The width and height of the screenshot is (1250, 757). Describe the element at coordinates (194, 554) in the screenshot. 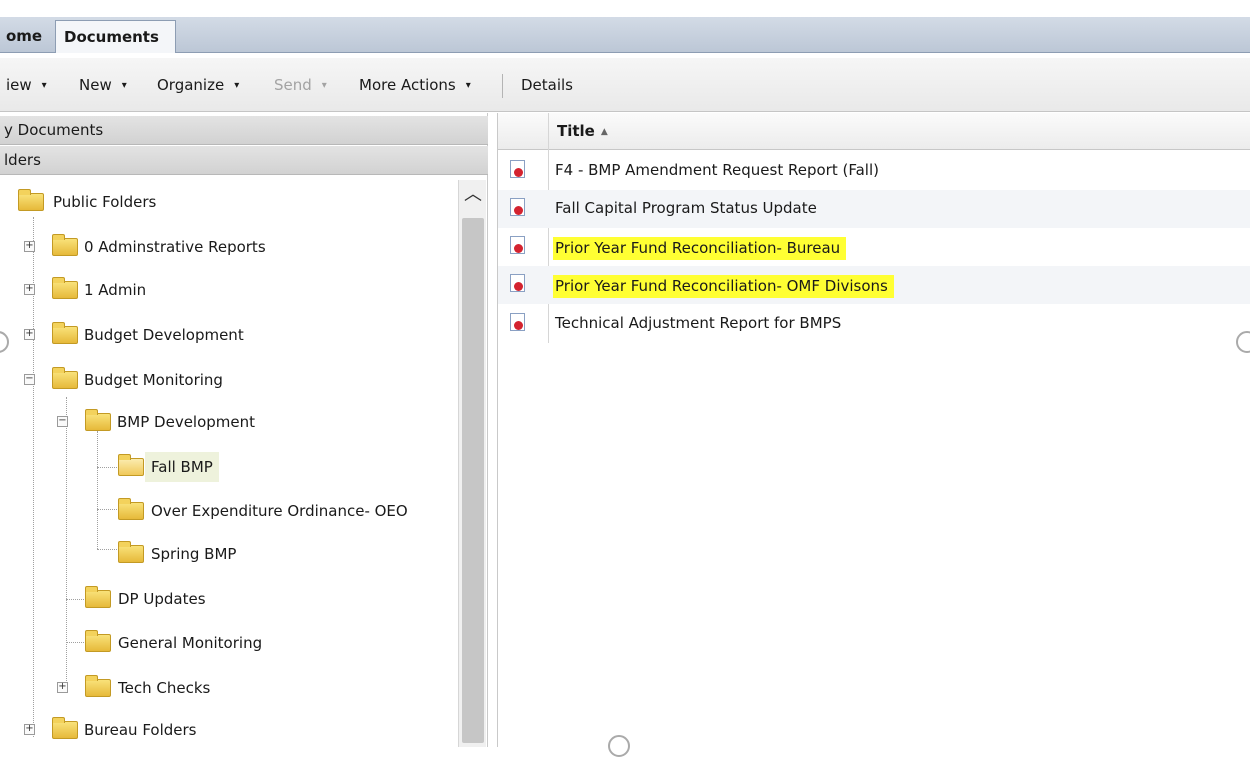

I see `tree-item-label: Spring BMP` at that location.